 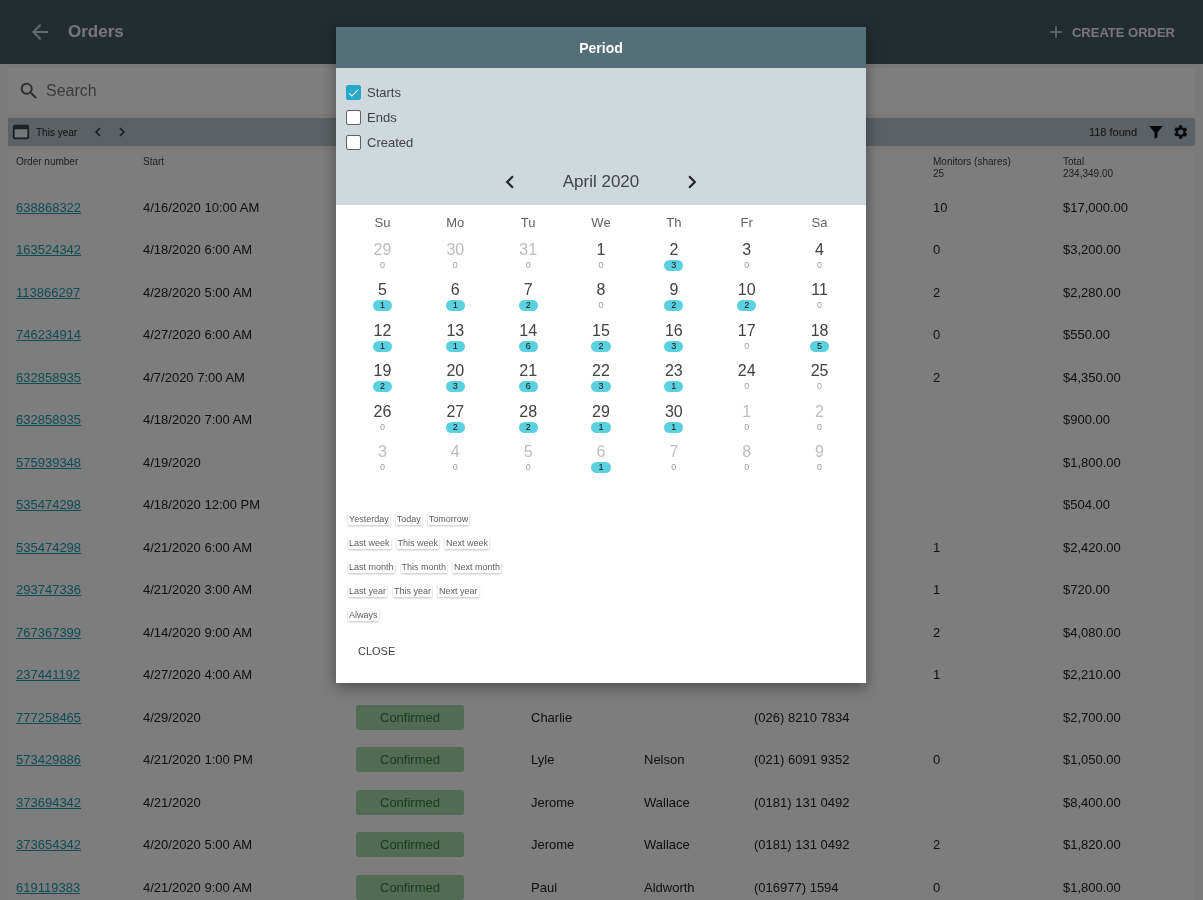 What do you see at coordinates (1092, 547) in the screenshot?
I see `table-cell: $2,420.00` at bounding box center [1092, 547].